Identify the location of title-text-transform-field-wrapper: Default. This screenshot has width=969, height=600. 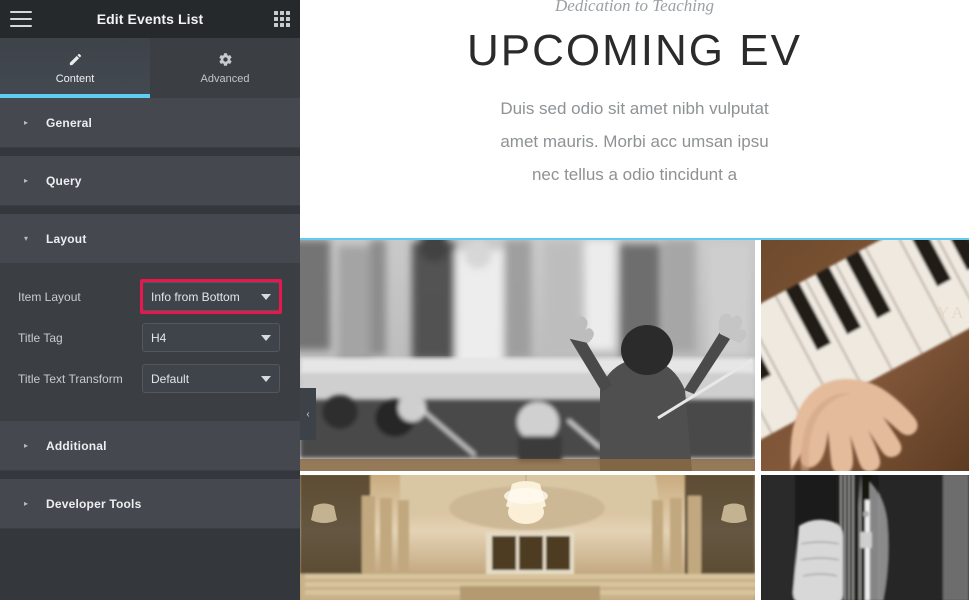
(211, 378).